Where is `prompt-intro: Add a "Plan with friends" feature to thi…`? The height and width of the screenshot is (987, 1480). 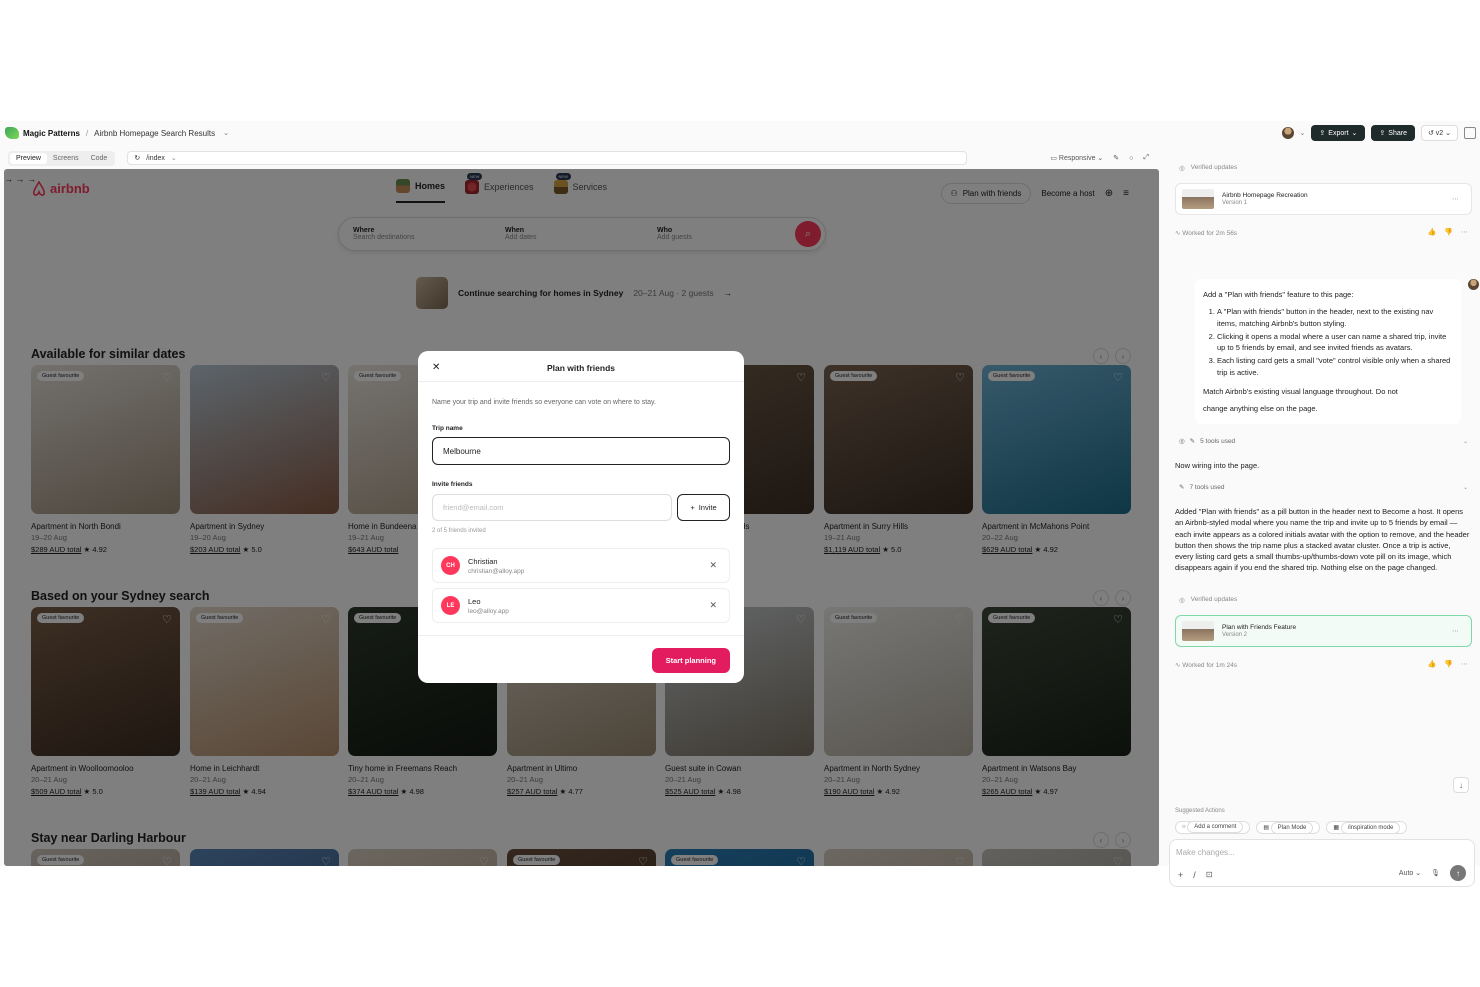 prompt-intro: Add a "Plan with friends" feature to thi… is located at coordinates (1278, 294).